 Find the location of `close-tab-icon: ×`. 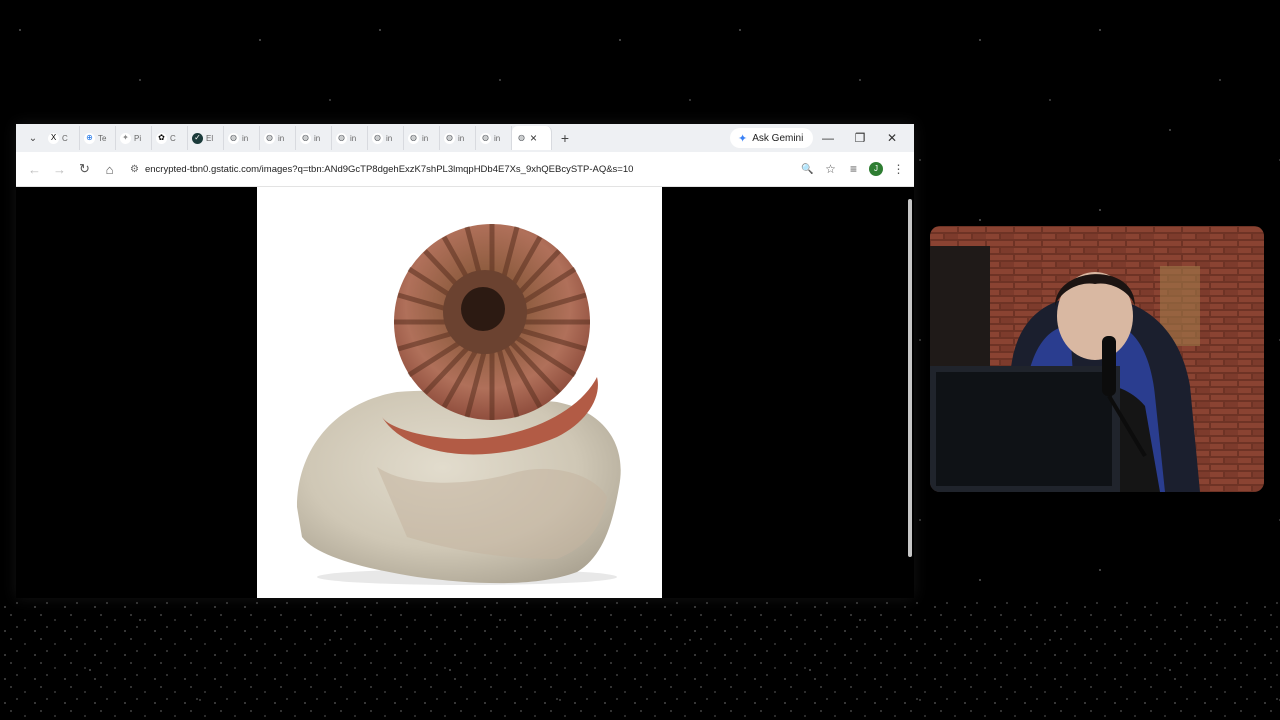

close-tab-icon: × is located at coordinates (533, 138).